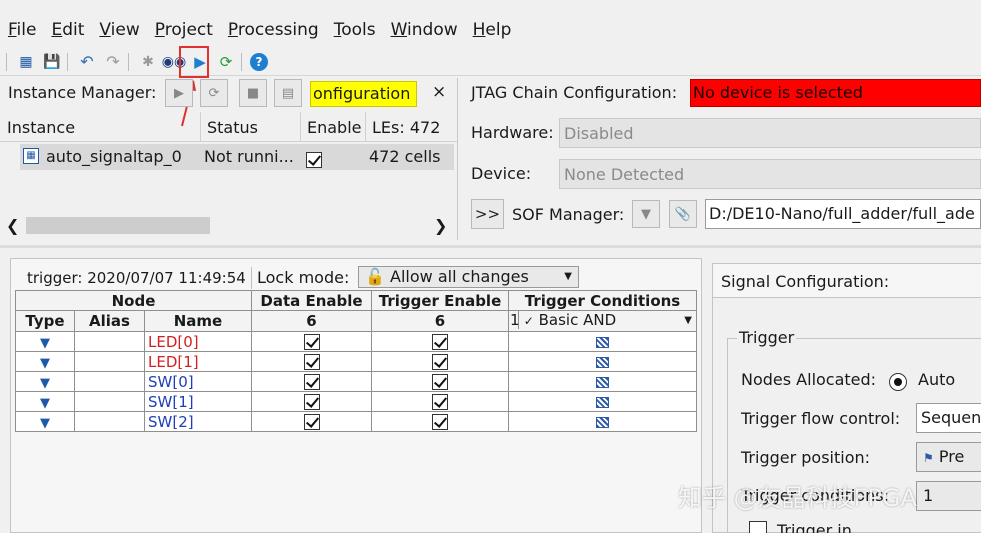  I want to click on node-name: LED[0], so click(198, 341).